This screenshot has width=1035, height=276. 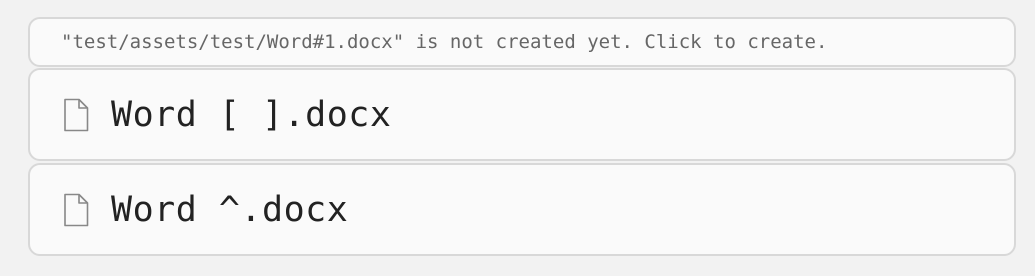 What do you see at coordinates (251, 114) in the screenshot?
I see `file-name: Word [ ].docx` at bounding box center [251, 114].